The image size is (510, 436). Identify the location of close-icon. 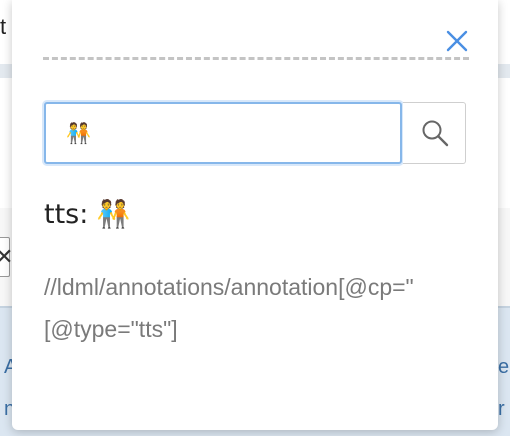
(457, 41).